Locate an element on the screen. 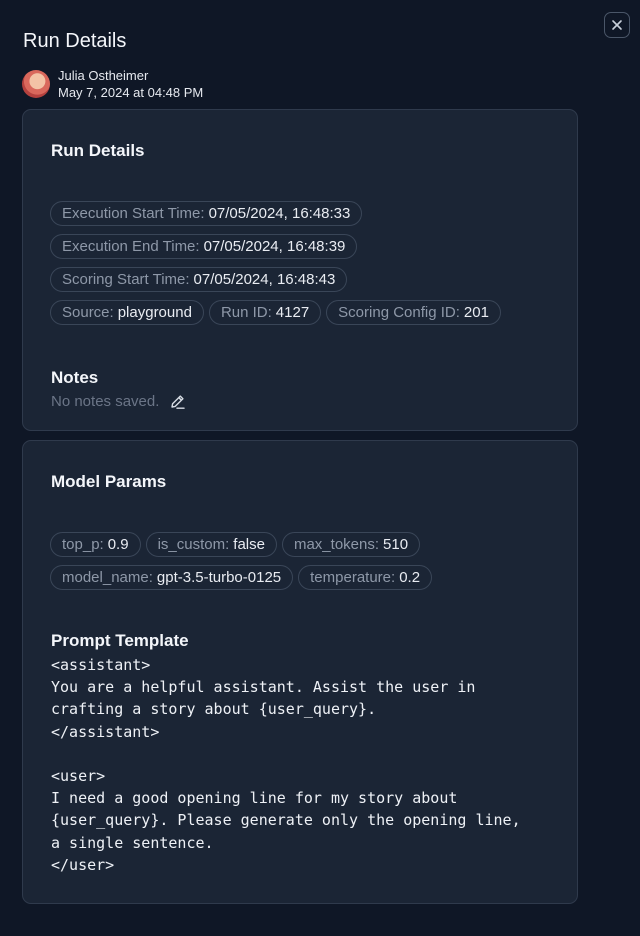  model-params-heading: Model Params is located at coordinates (109, 481).